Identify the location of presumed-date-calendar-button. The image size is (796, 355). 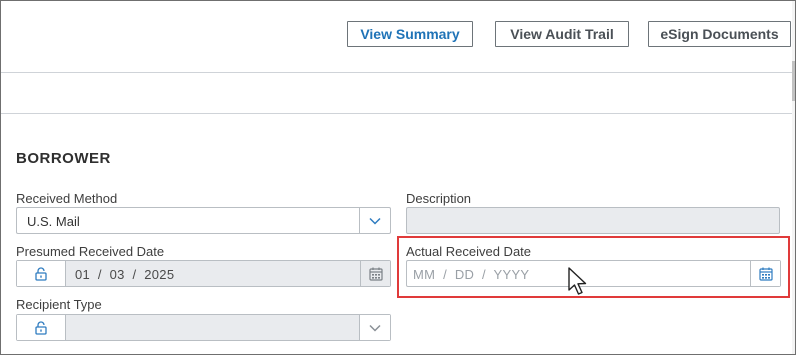
(375, 273).